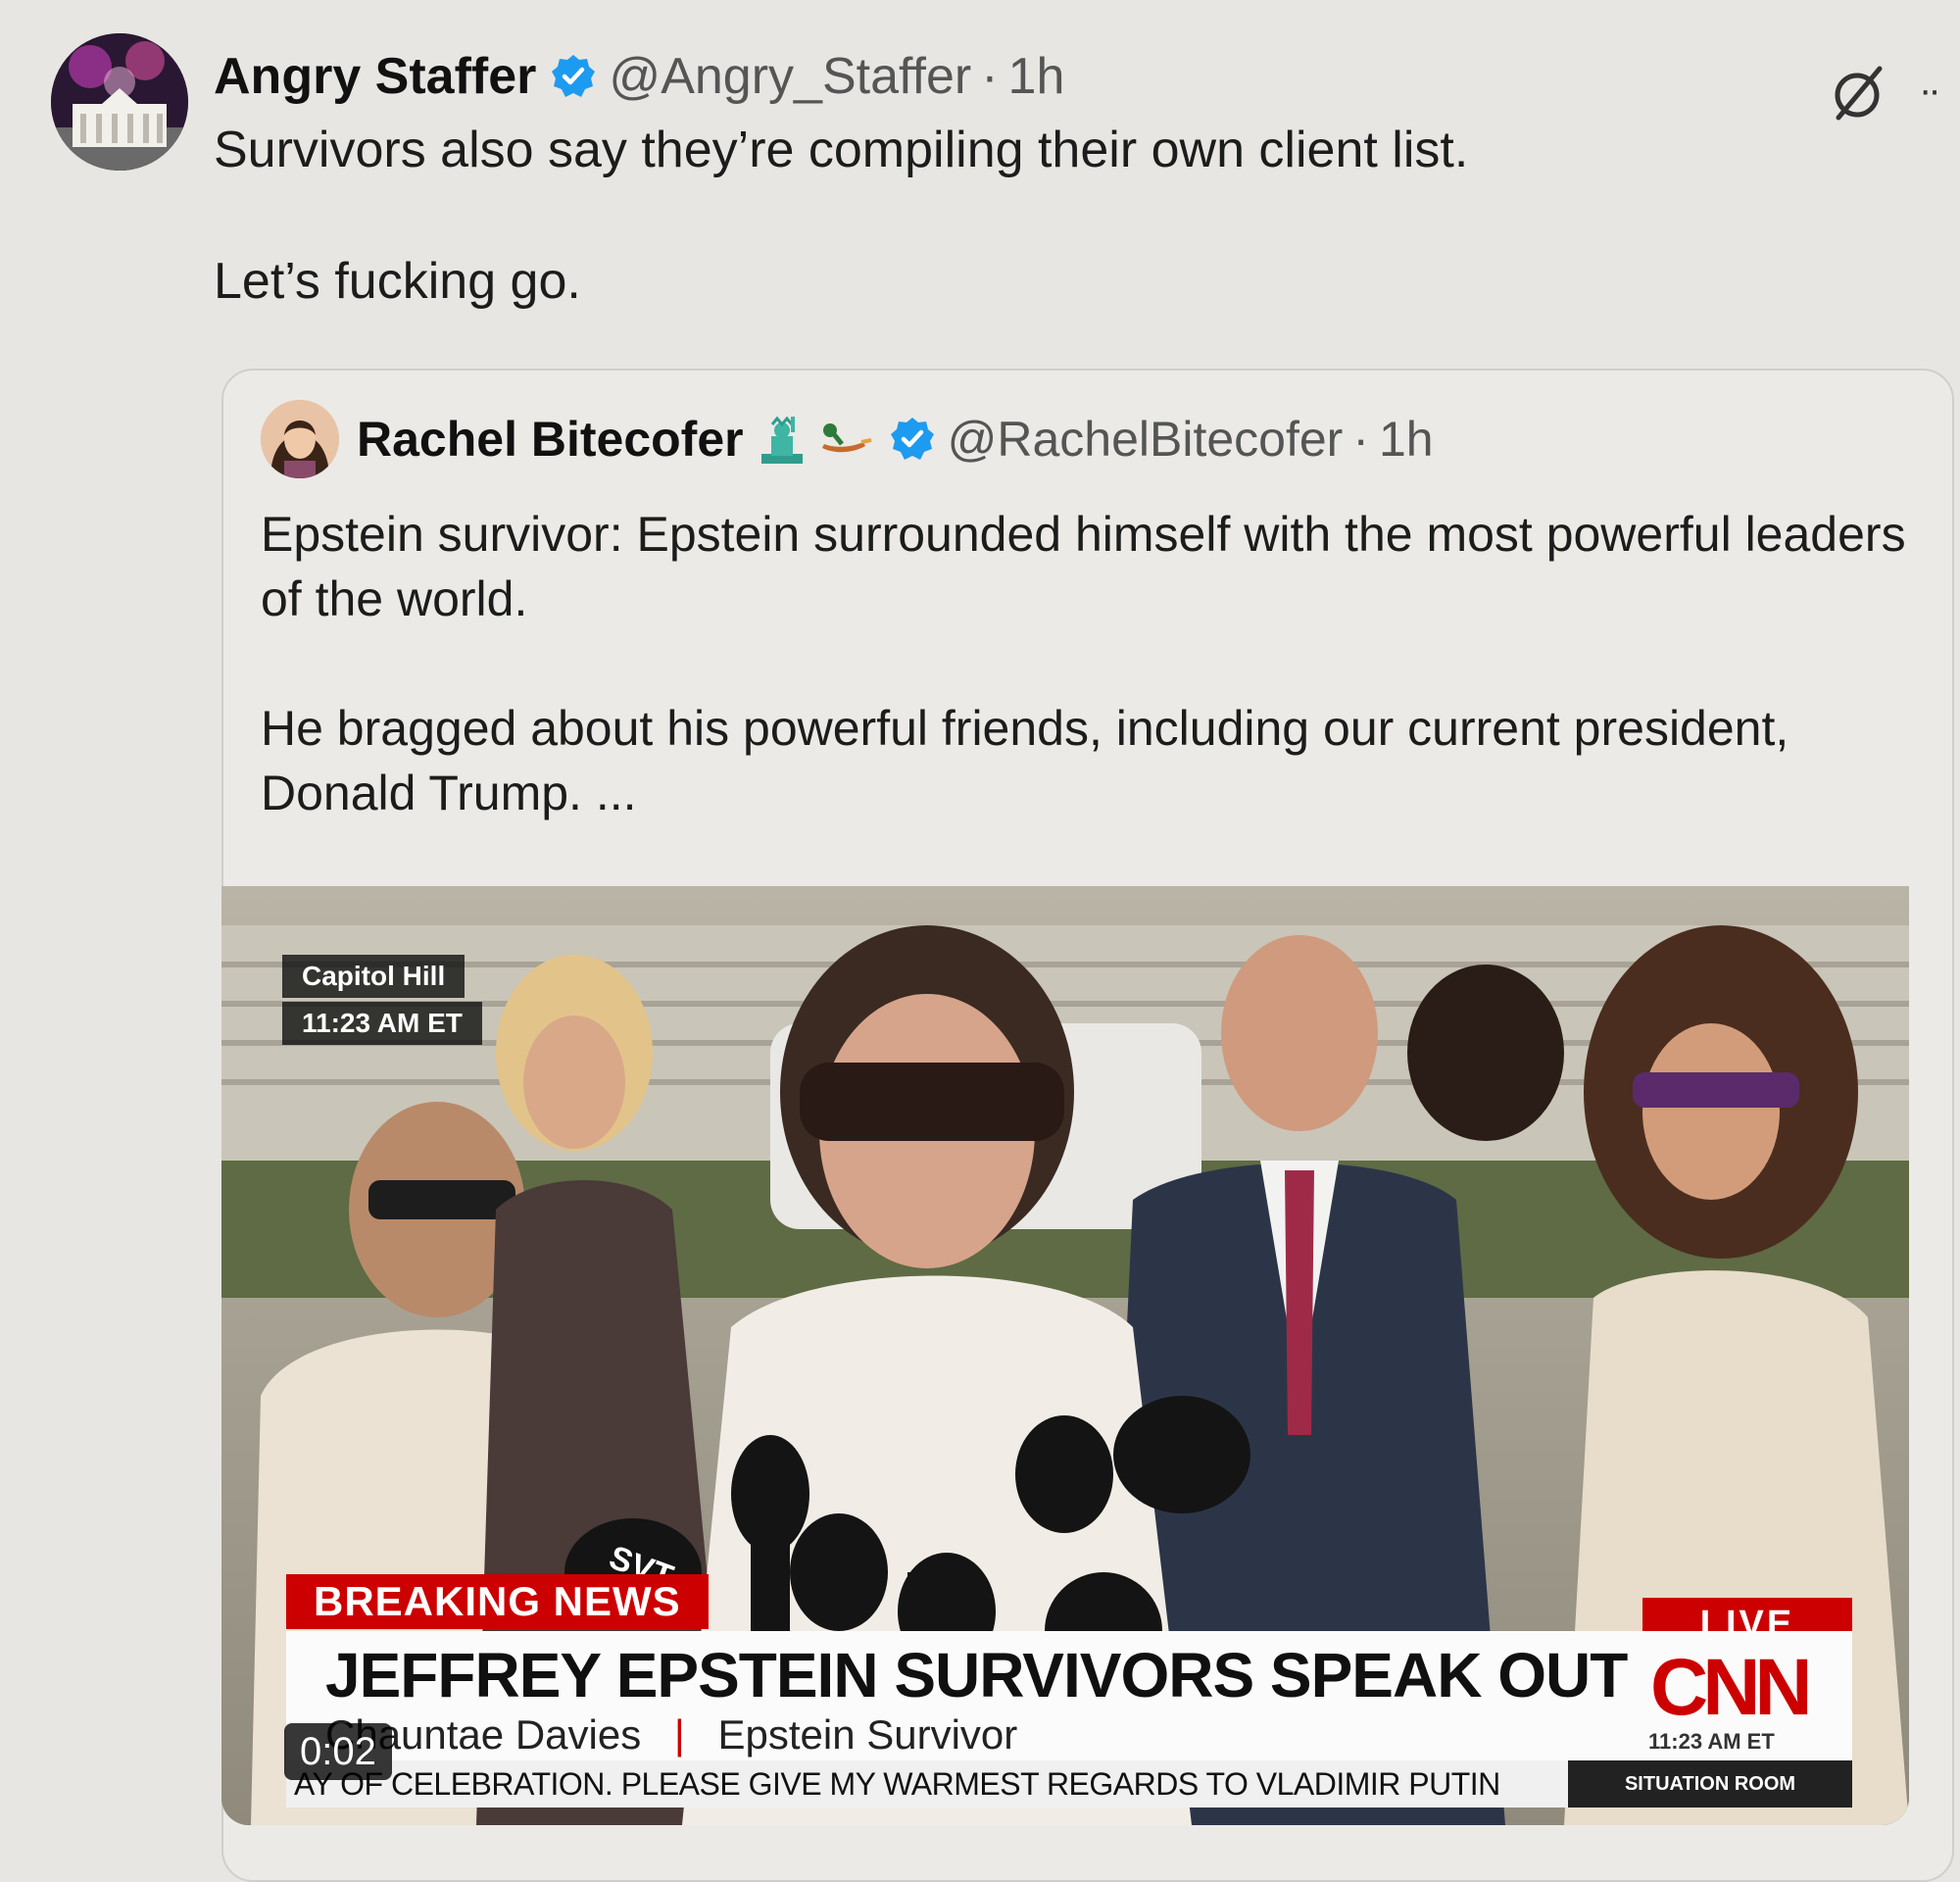 This screenshot has width=1960, height=1882. What do you see at coordinates (382, 1024) in the screenshot?
I see `location-time: 11:23 AM ET` at bounding box center [382, 1024].